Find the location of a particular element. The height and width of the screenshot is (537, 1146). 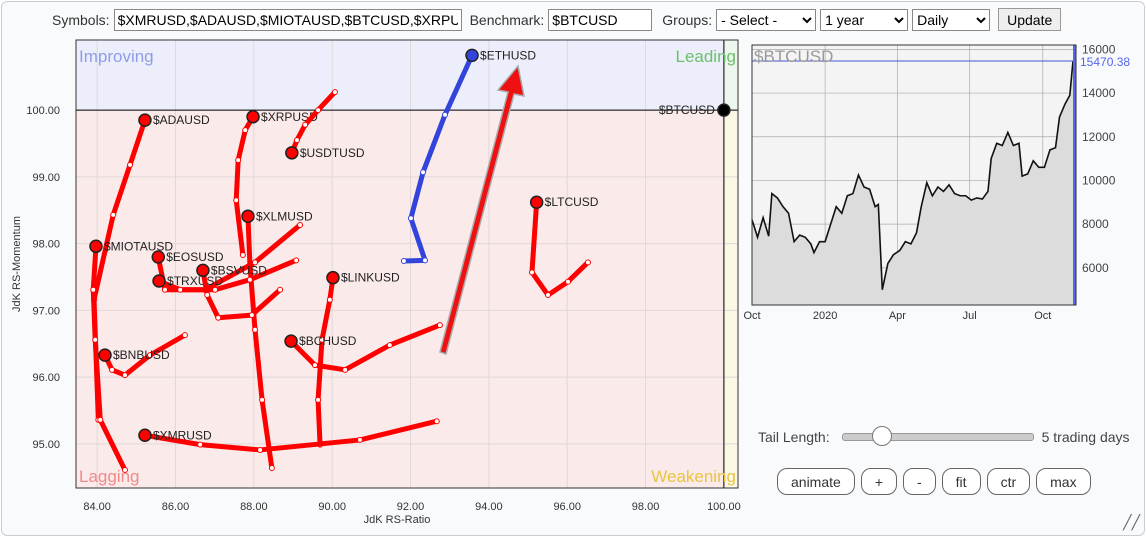

x-tick-label: 100.00 is located at coordinates (724, 507).